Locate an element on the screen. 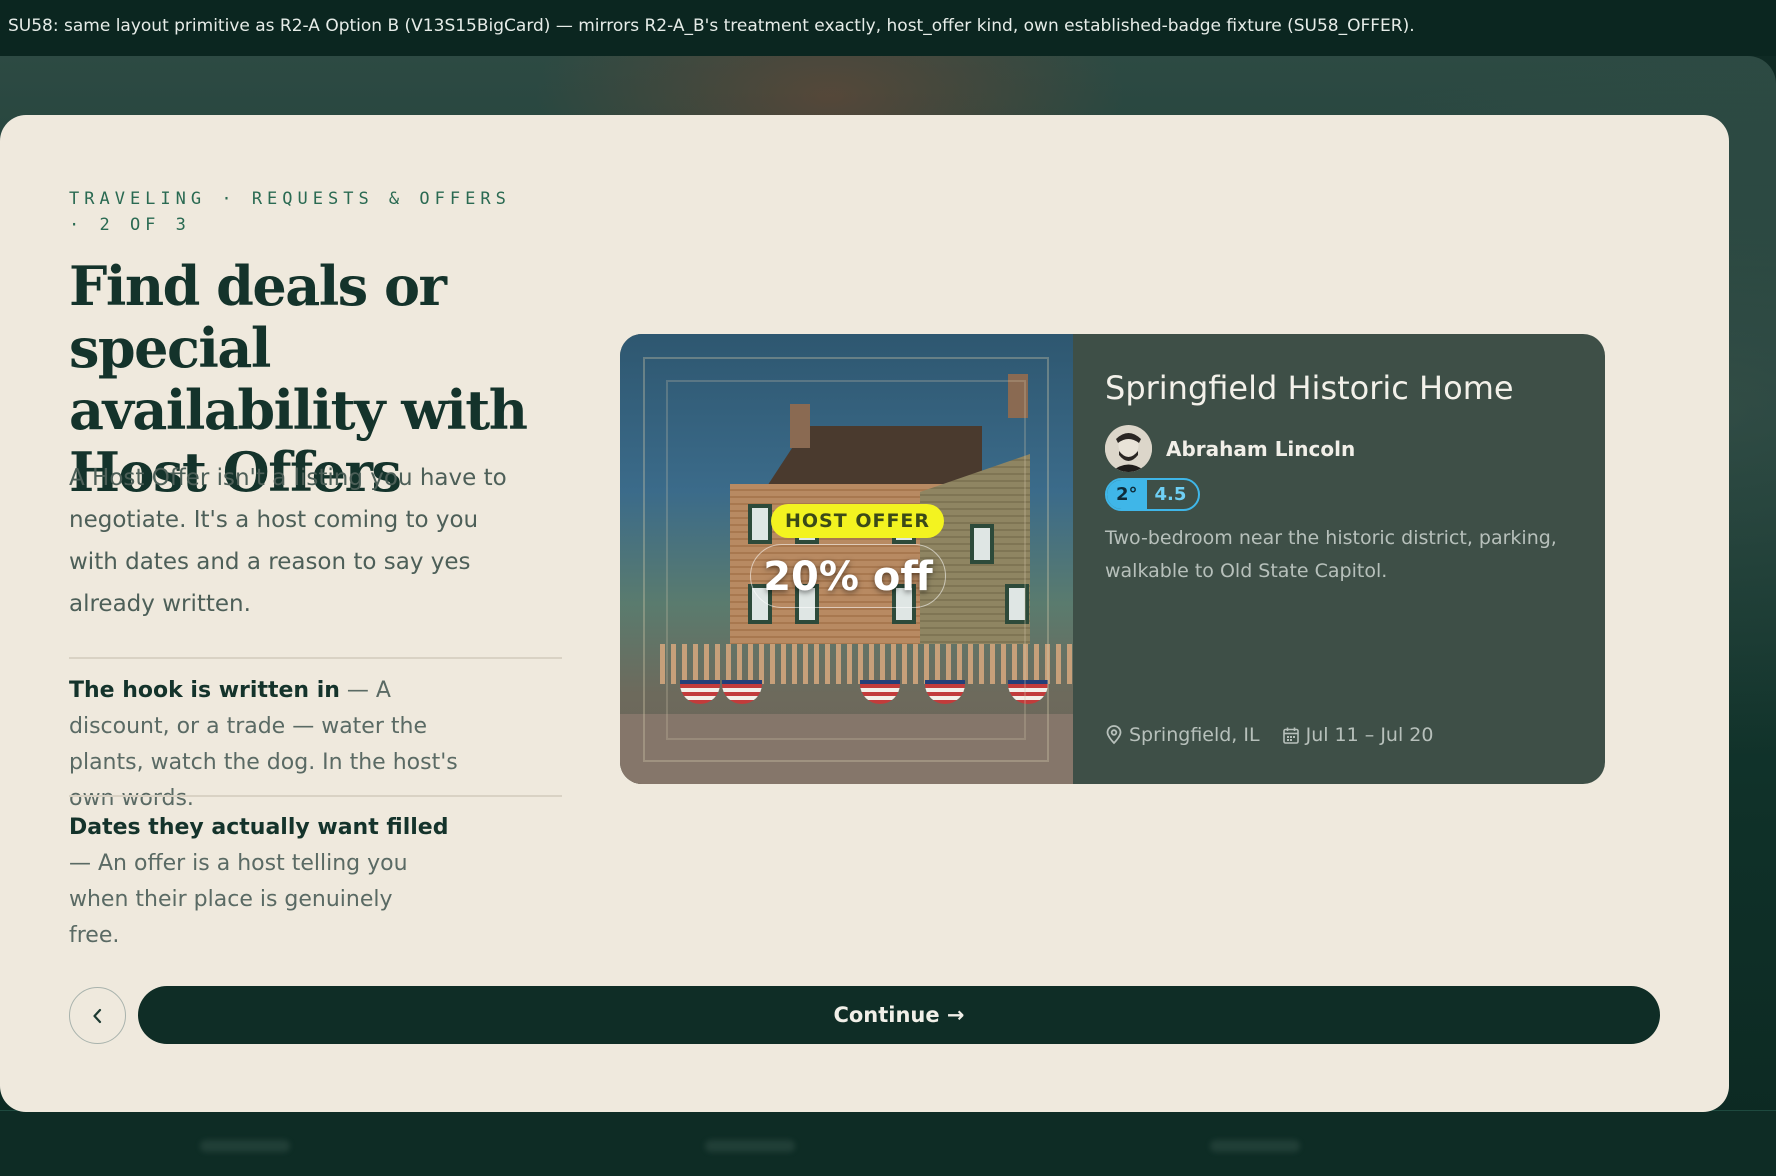  feature-title: The hook is written in is located at coordinates (204, 690).